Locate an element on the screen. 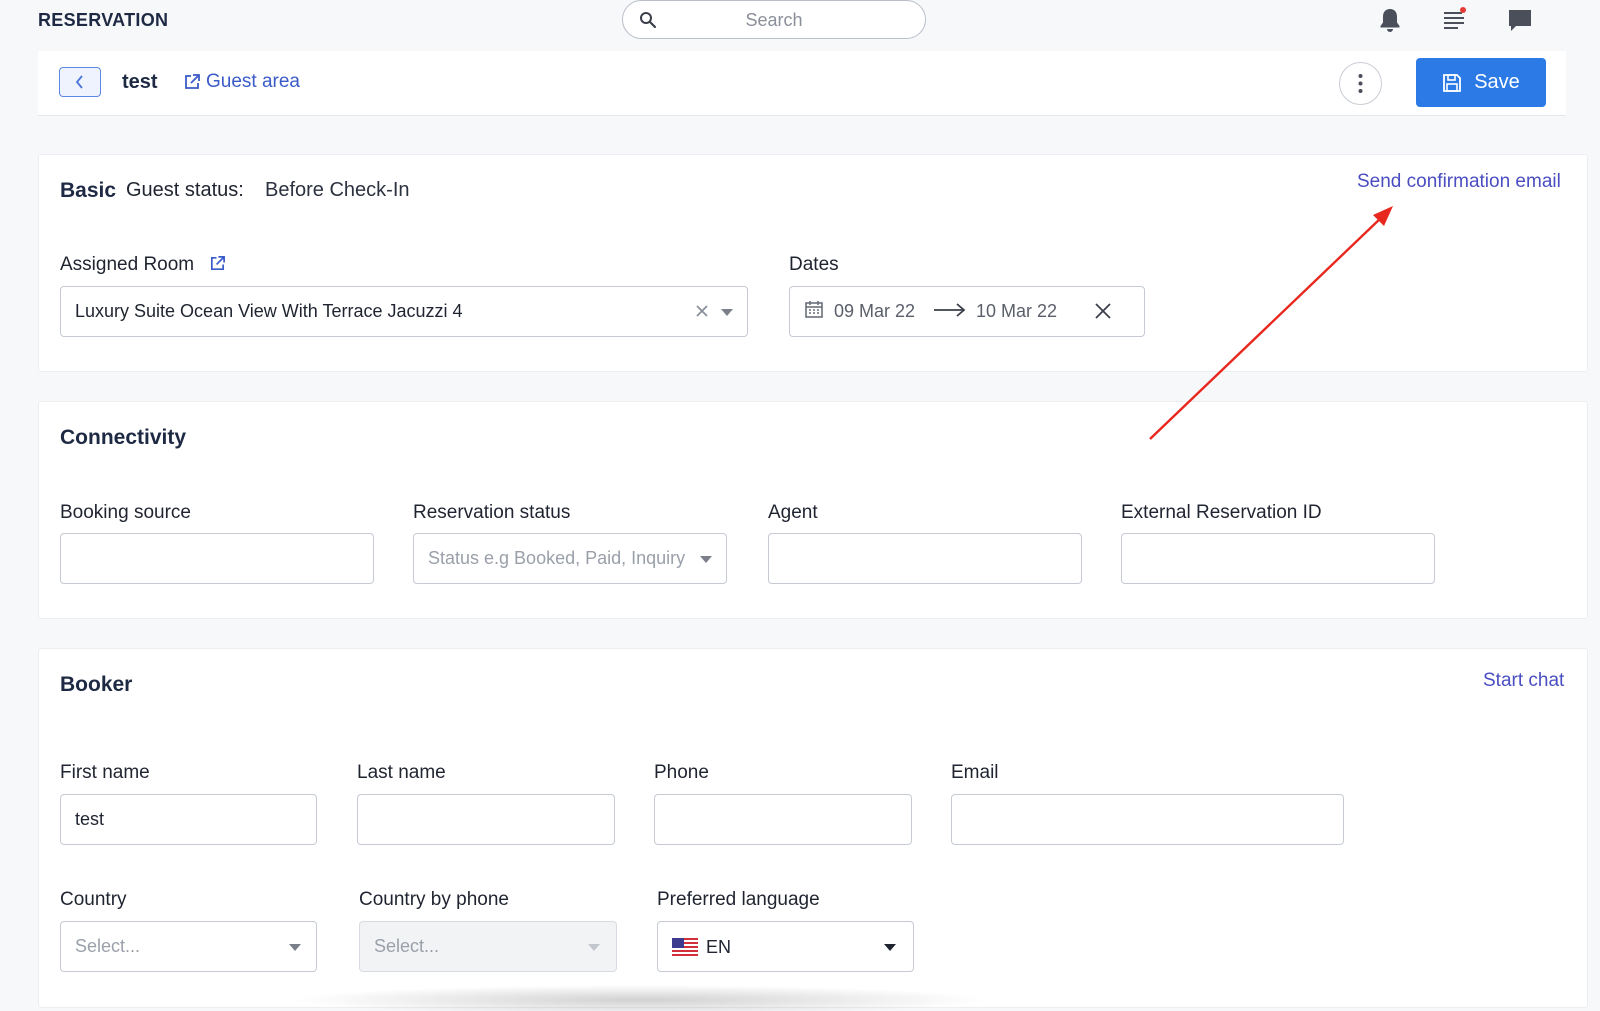 The height and width of the screenshot is (1011, 1600). annotation-arrow is located at coordinates (1271, 323).